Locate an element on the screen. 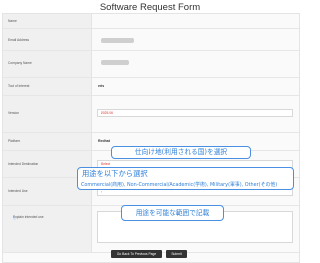 The image size is (320, 263). tool-value-cell: eris is located at coordinates (195, 86).